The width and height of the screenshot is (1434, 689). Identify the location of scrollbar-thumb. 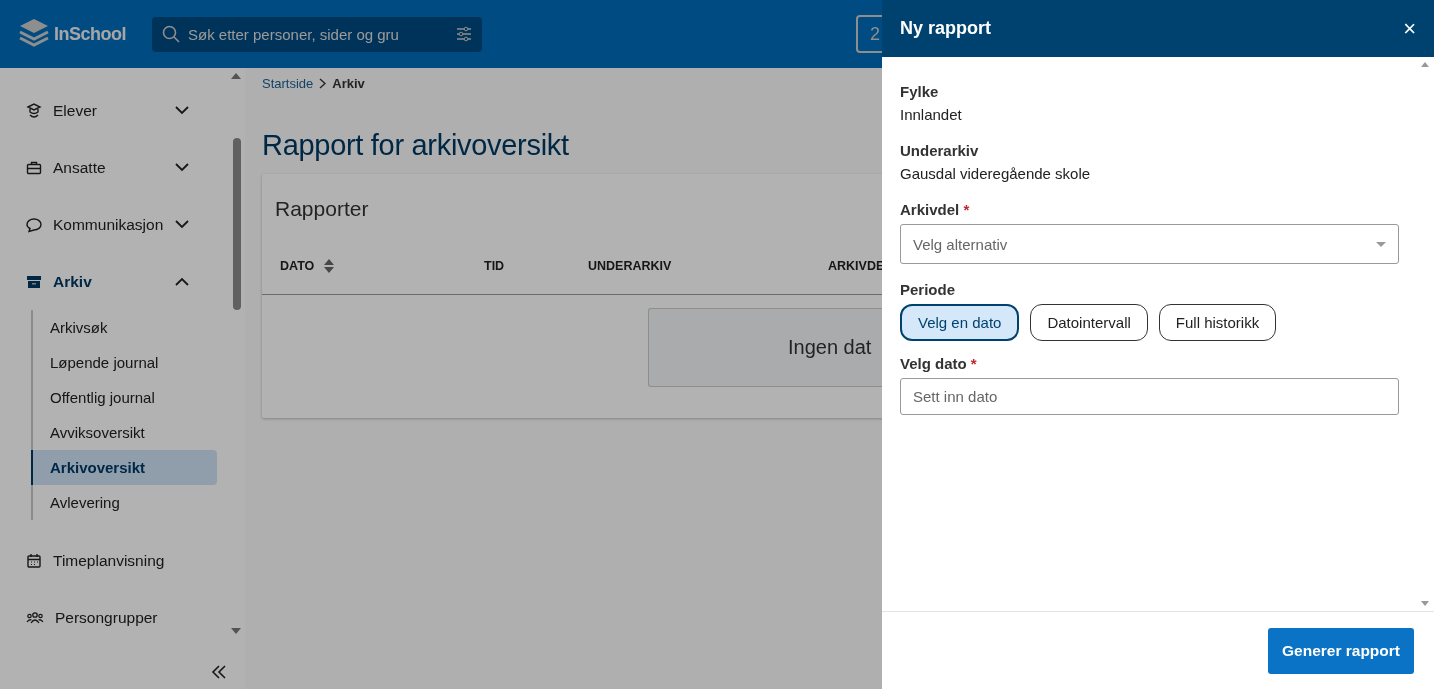
(237, 224).